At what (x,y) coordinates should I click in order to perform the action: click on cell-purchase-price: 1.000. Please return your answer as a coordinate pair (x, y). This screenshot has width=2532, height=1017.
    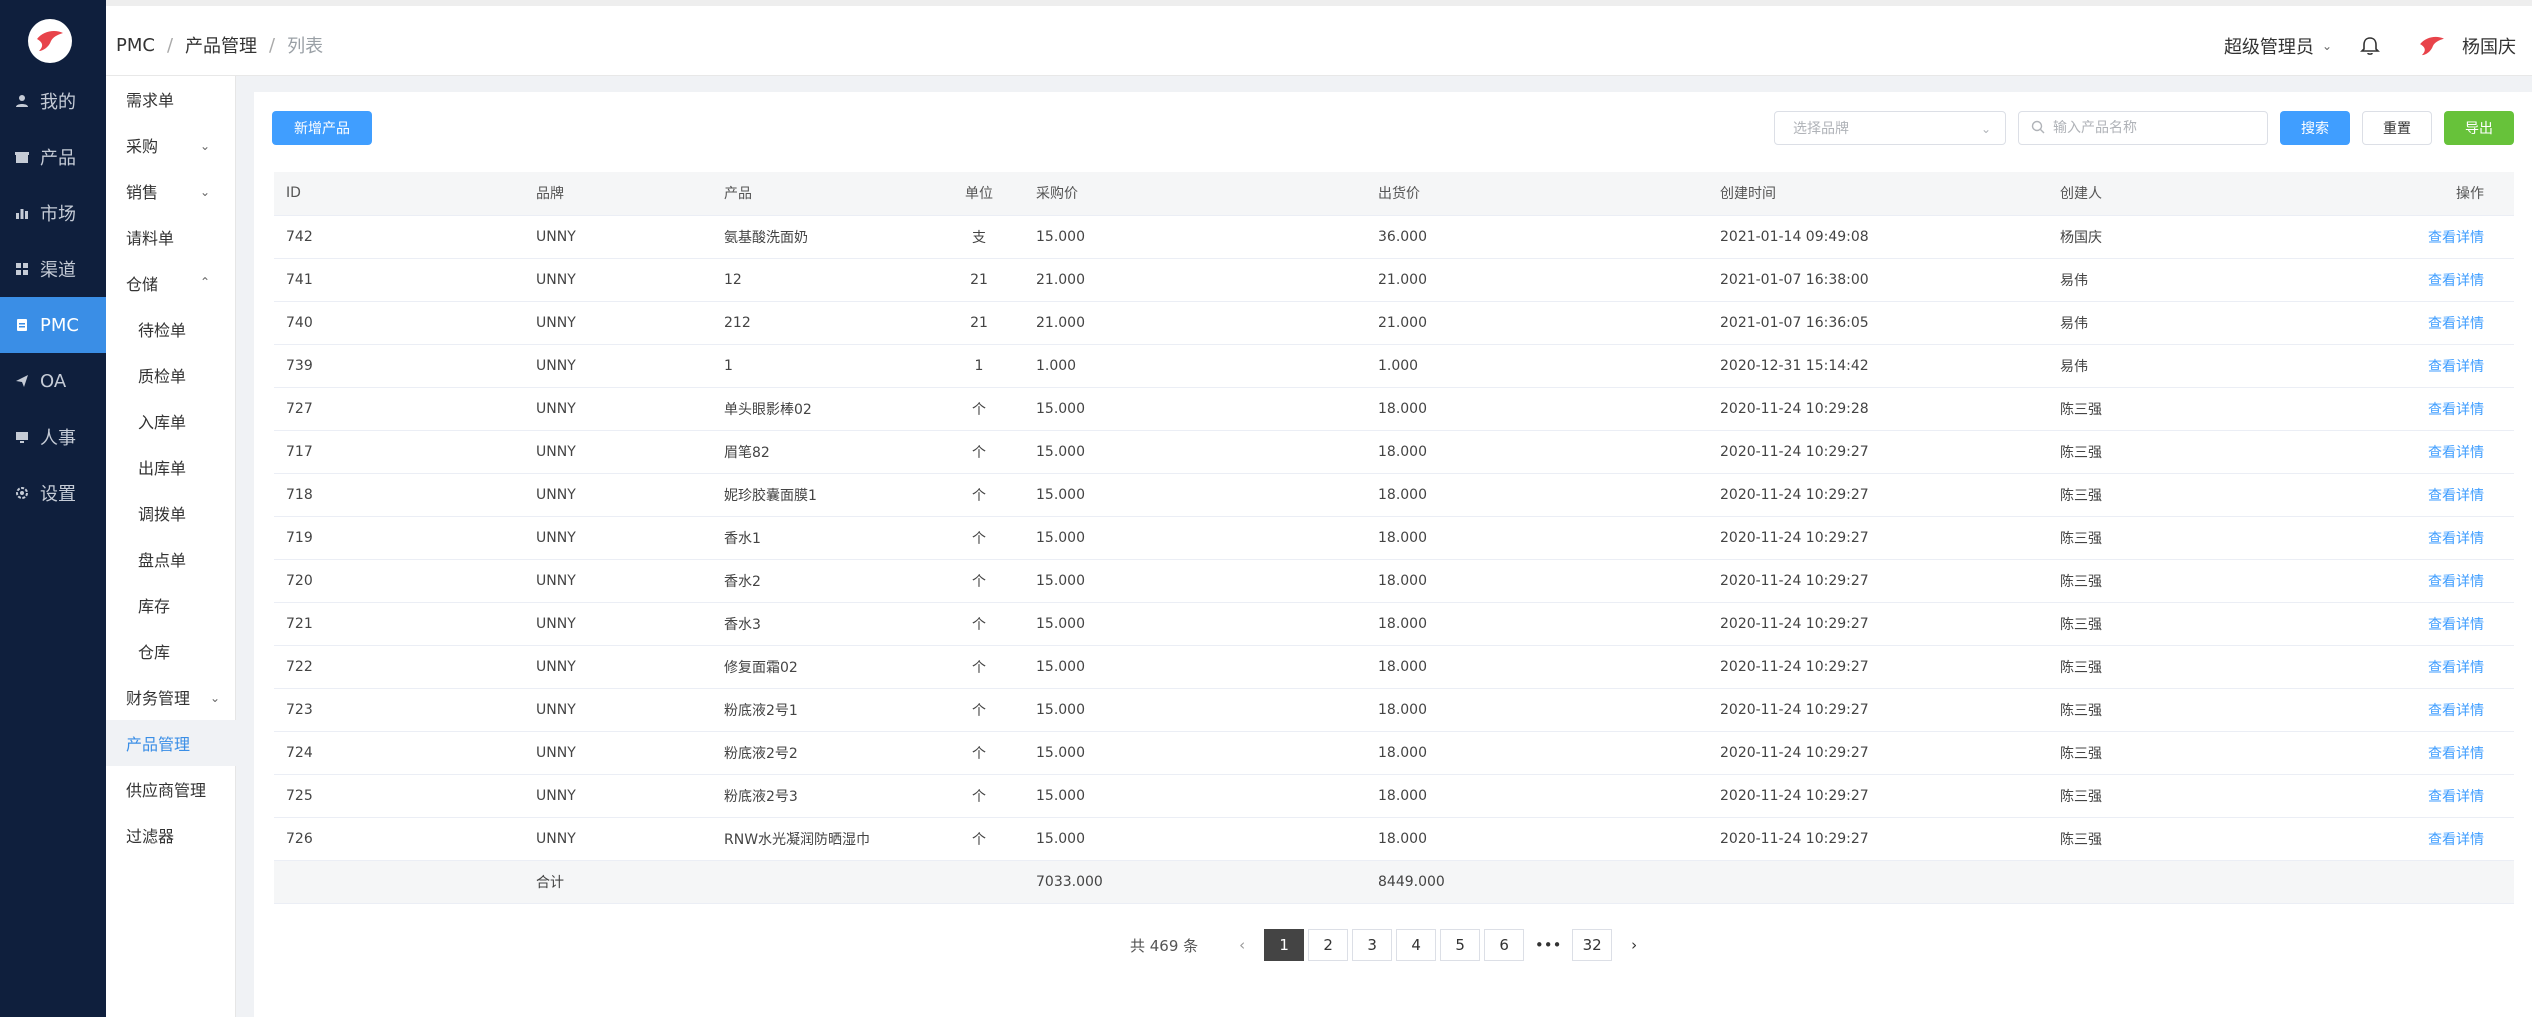
    Looking at the image, I should click on (1195, 366).